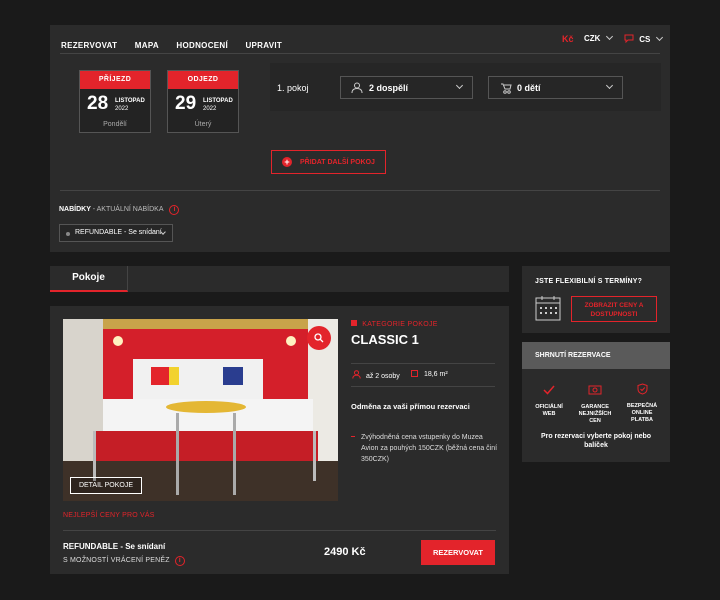 Image resolution: width=720 pixels, height=600 pixels. I want to click on room-detail-label: DETAIL POKOJE, so click(106, 485).